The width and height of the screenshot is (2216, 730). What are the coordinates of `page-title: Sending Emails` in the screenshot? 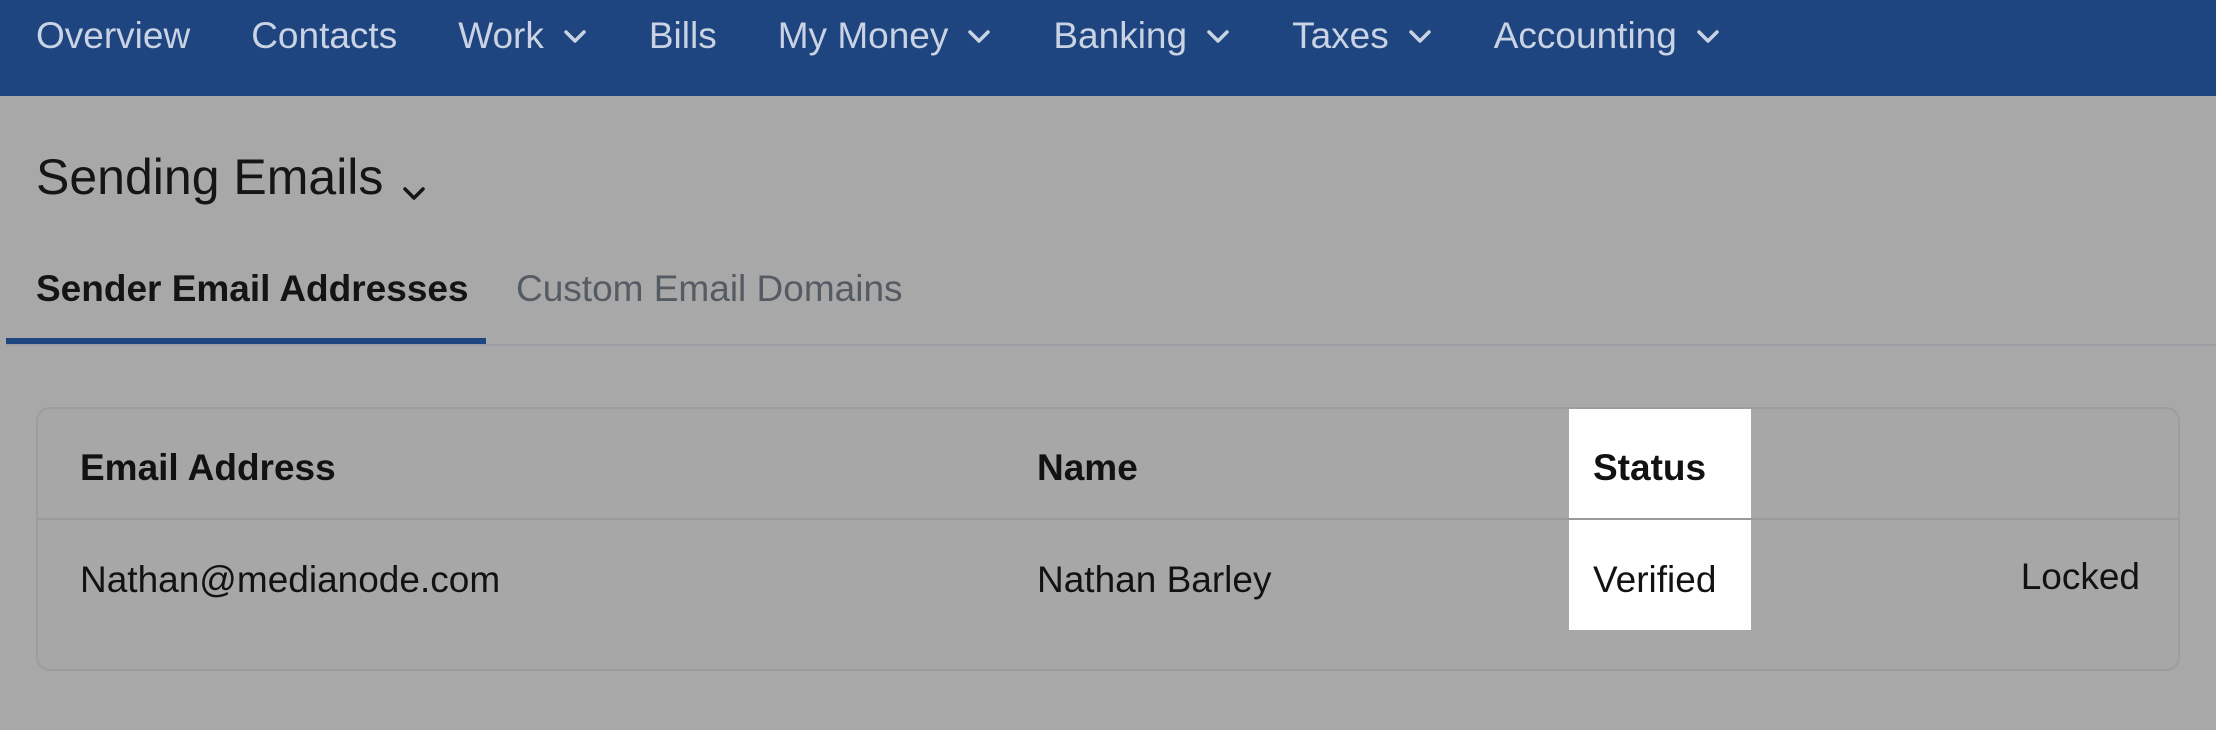 It's located at (210, 177).